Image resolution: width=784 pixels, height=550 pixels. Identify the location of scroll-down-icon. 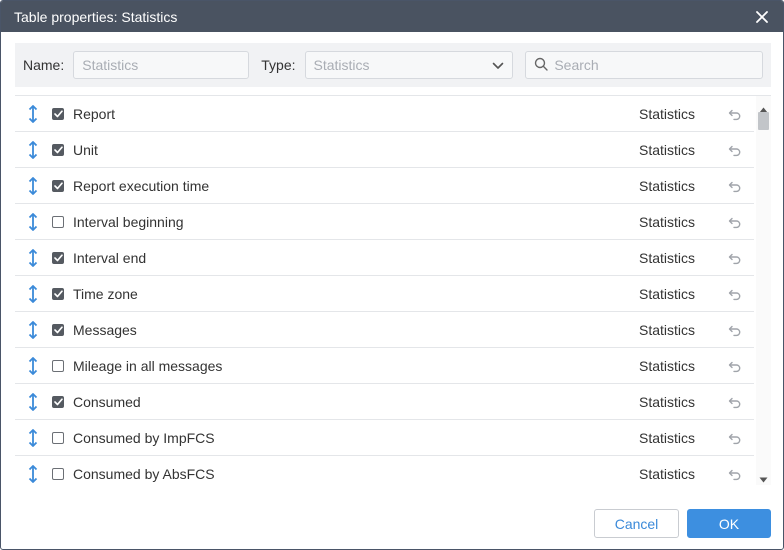
(763, 477).